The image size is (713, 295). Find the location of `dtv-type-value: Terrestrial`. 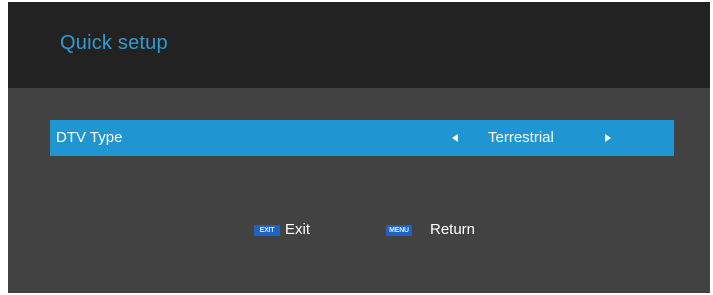

dtv-type-value: Terrestrial is located at coordinates (521, 137).